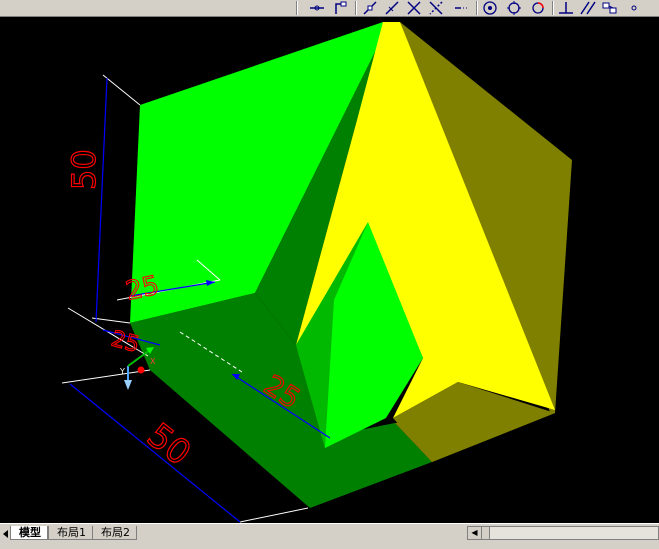  I want to click on ucs-origin-marker, so click(141, 370).